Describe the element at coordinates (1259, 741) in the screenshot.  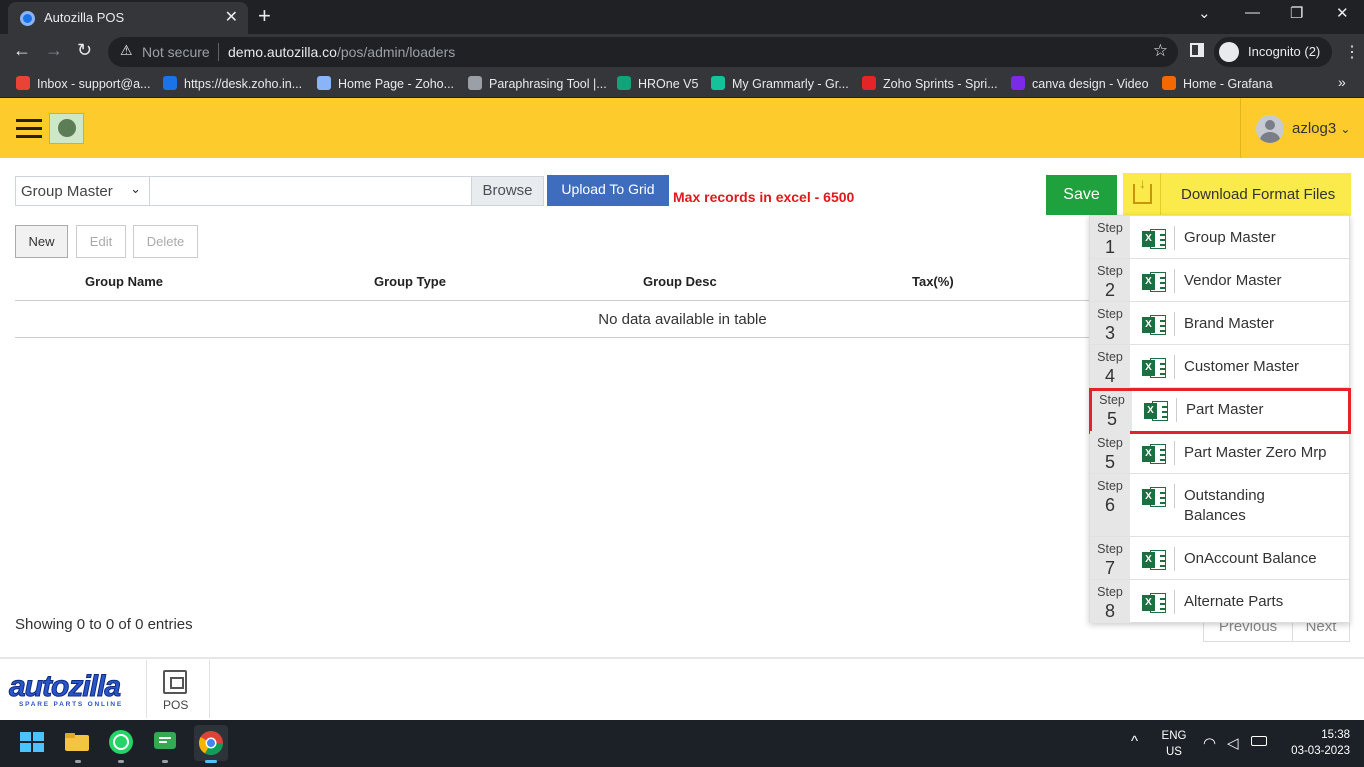
I see `battery-icon` at that location.